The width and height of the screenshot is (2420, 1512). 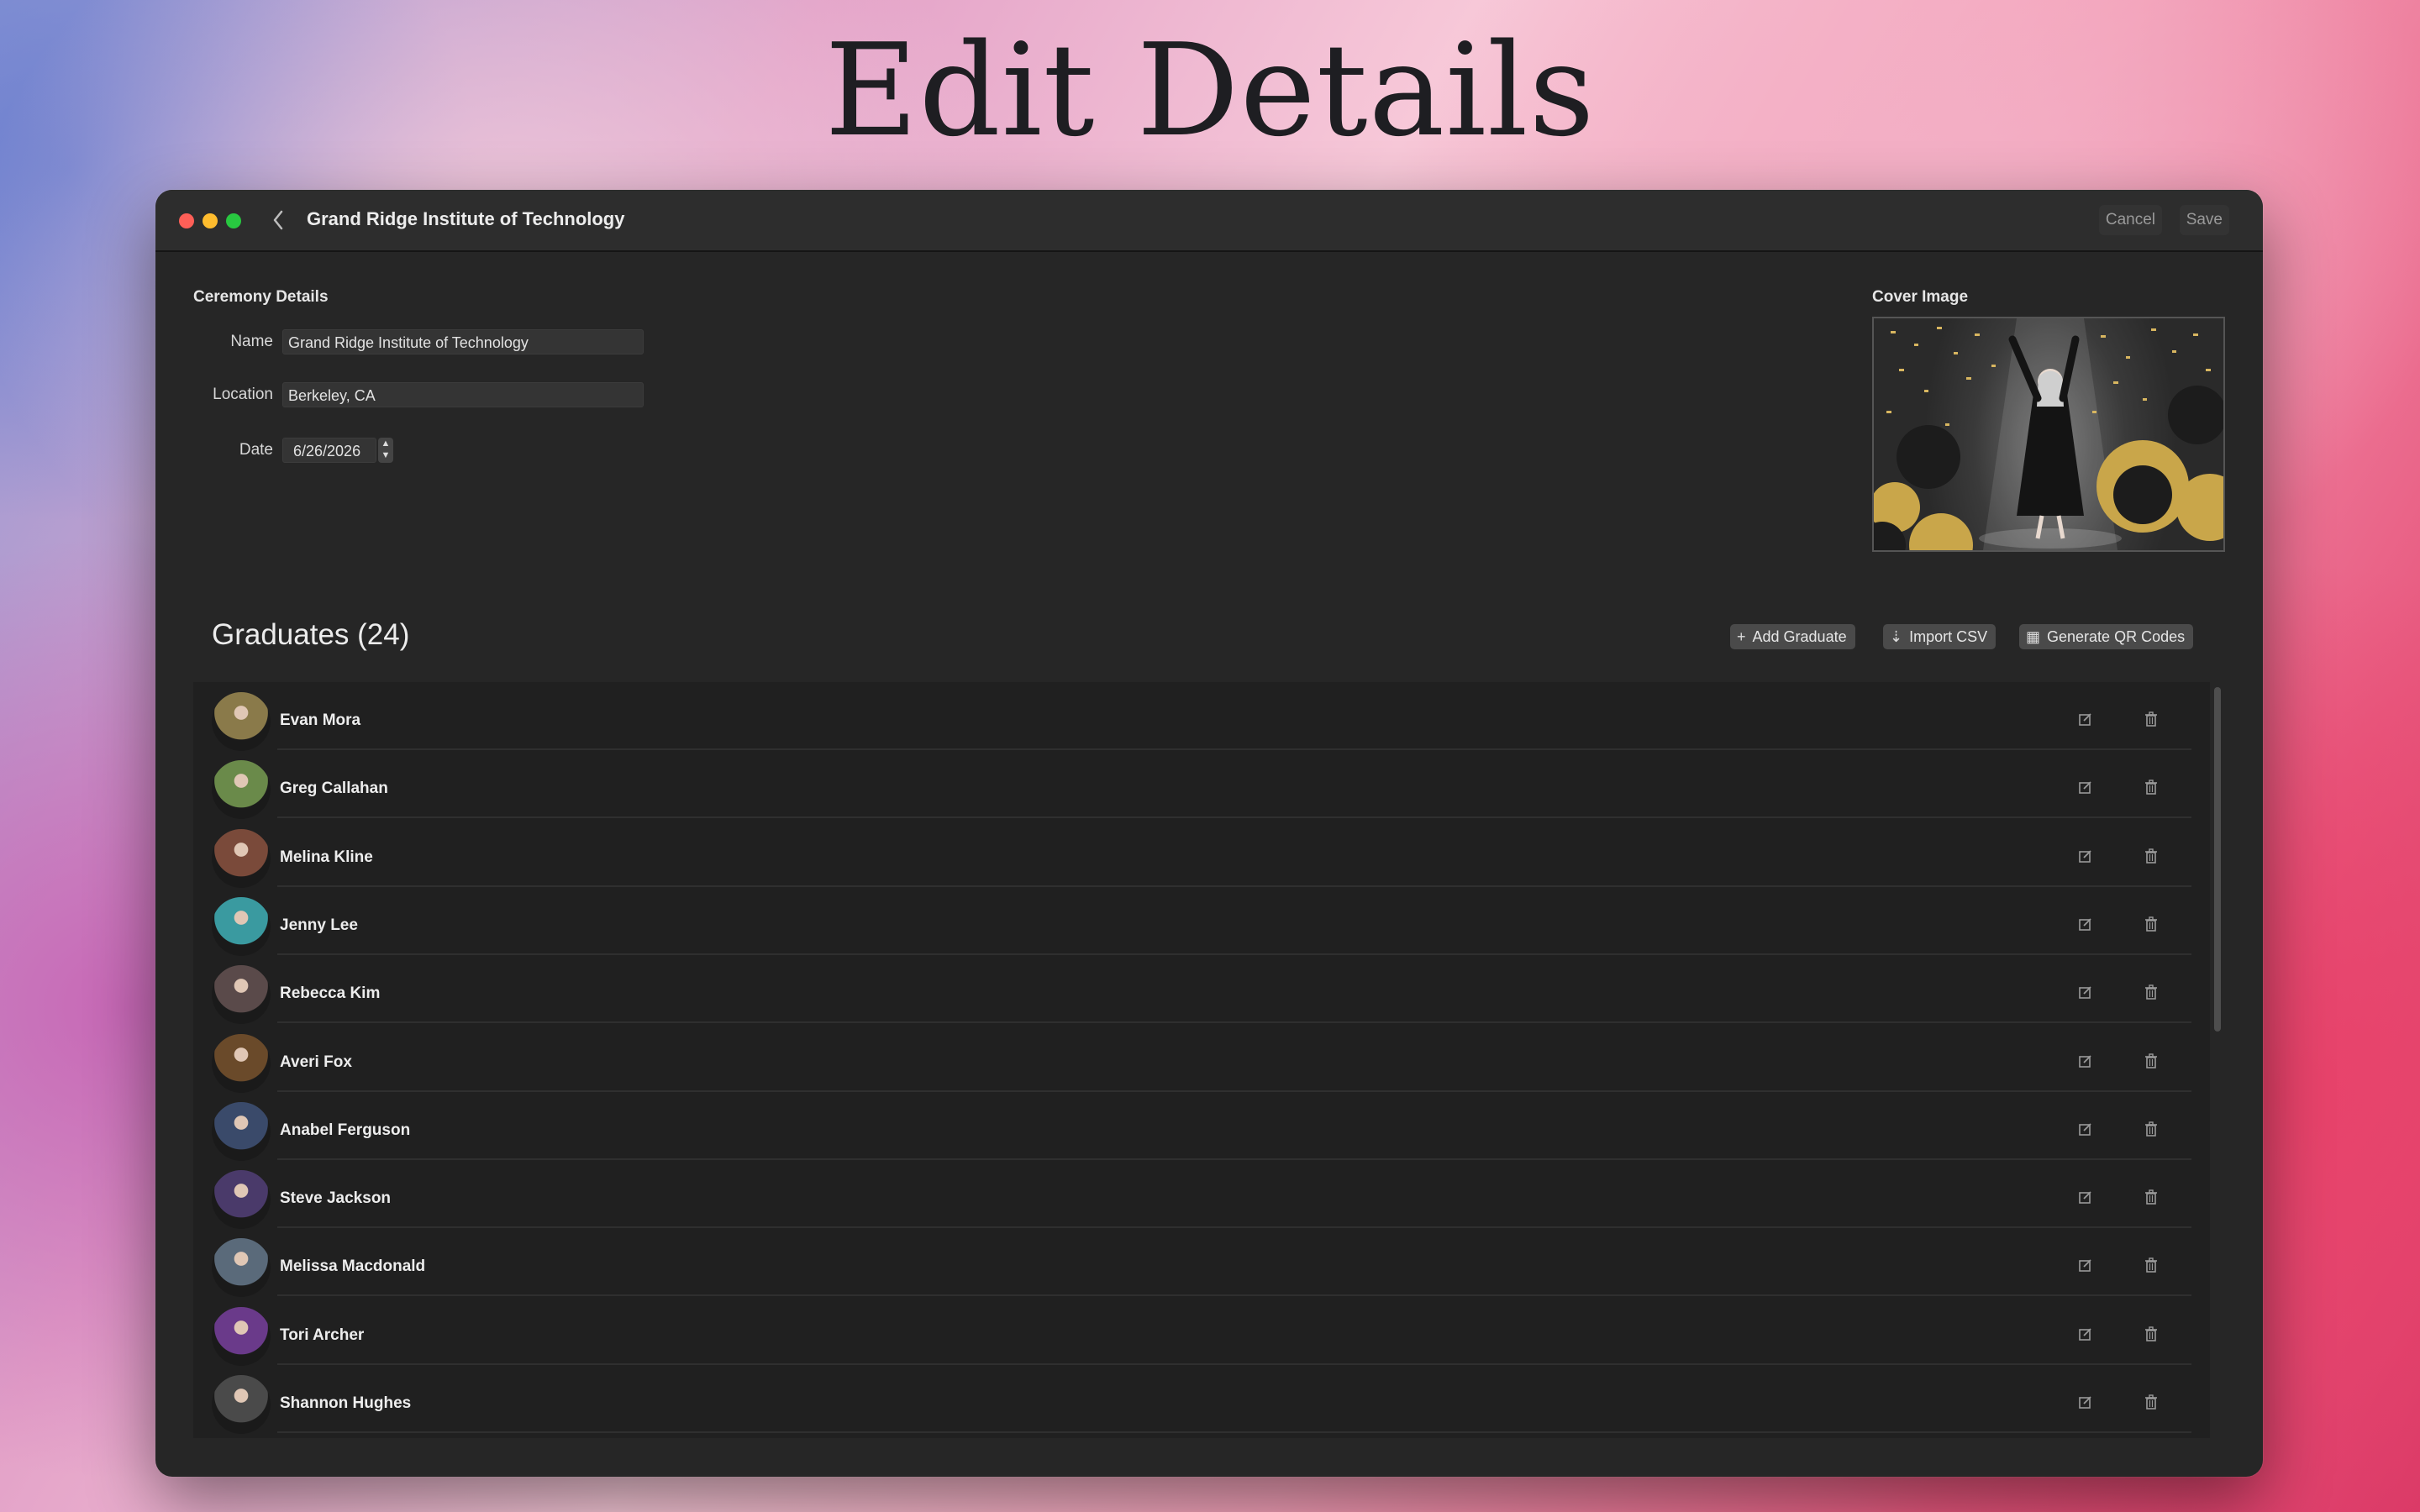 What do you see at coordinates (1741, 636) in the screenshot?
I see `plus-icon: +` at bounding box center [1741, 636].